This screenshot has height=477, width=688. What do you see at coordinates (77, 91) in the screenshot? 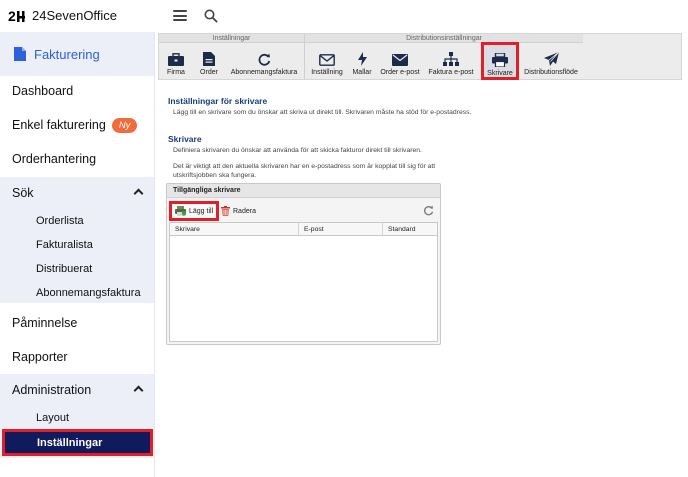
I see `sidebar-item-dashboard: Dashboard` at bounding box center [77, 91].